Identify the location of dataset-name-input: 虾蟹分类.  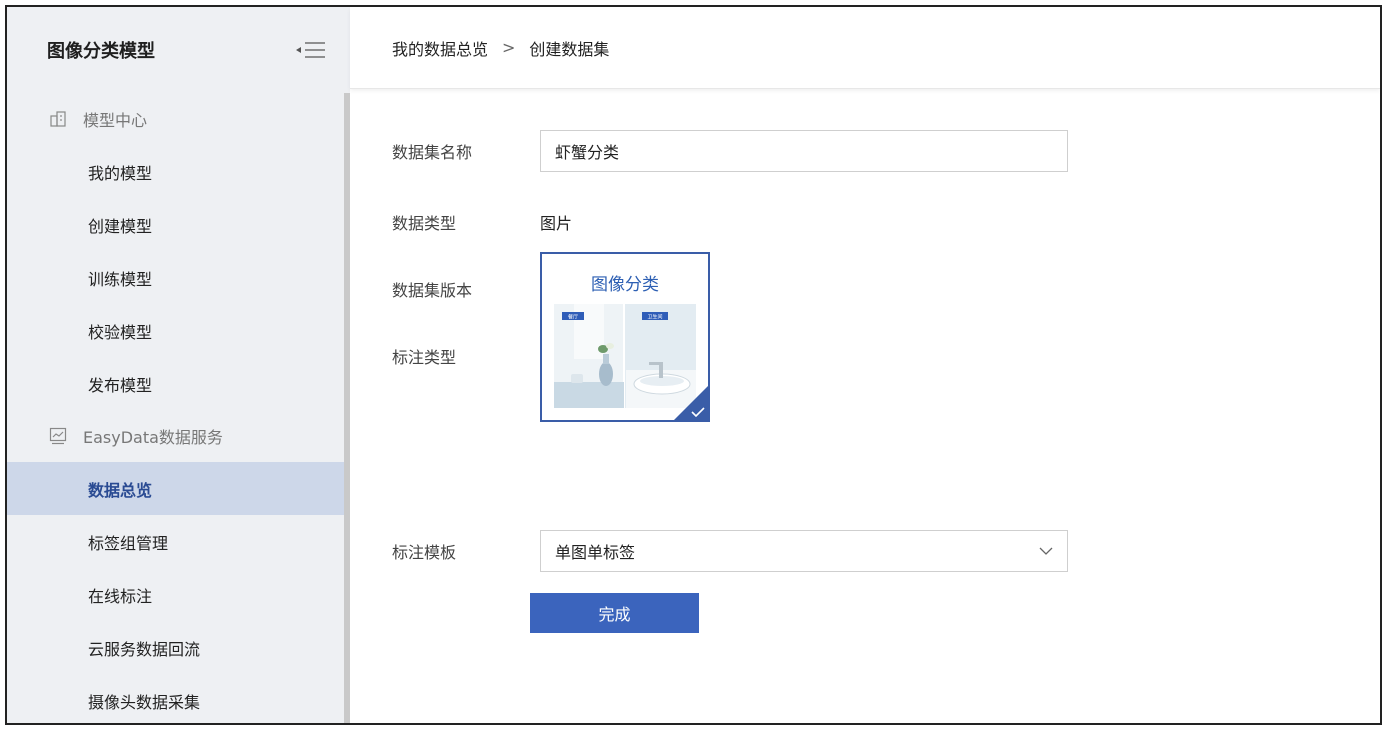
(804, 151).